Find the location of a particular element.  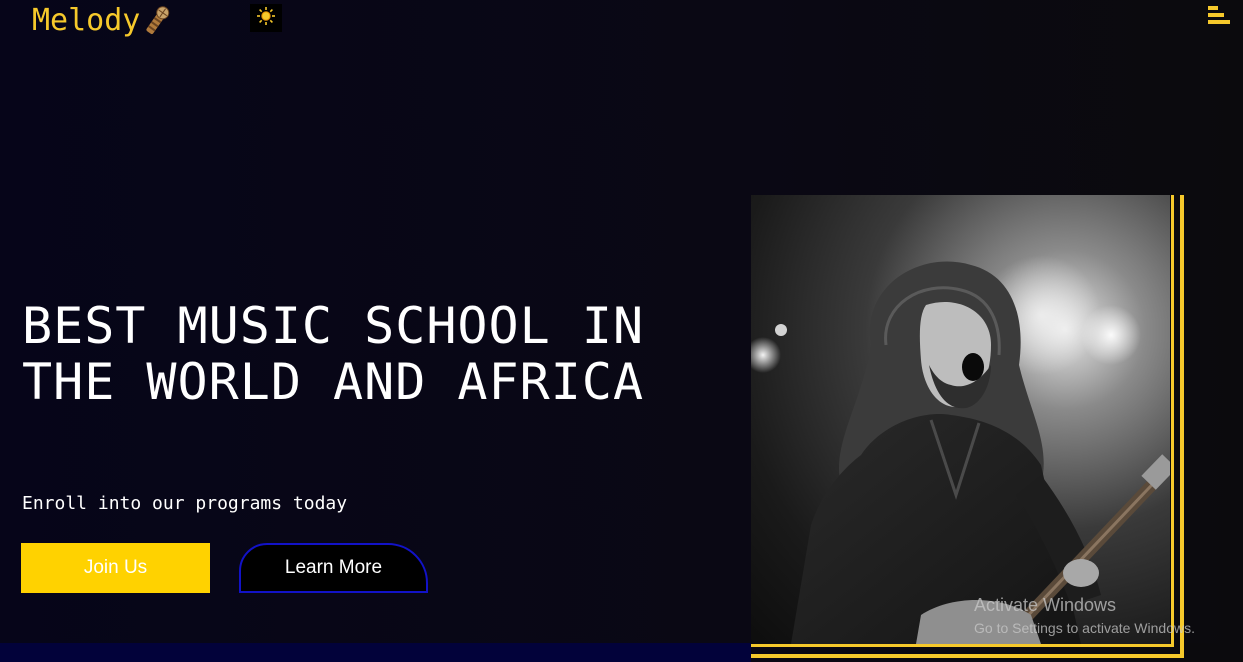

theme-toggle-button is located at coordinates (266, 18).